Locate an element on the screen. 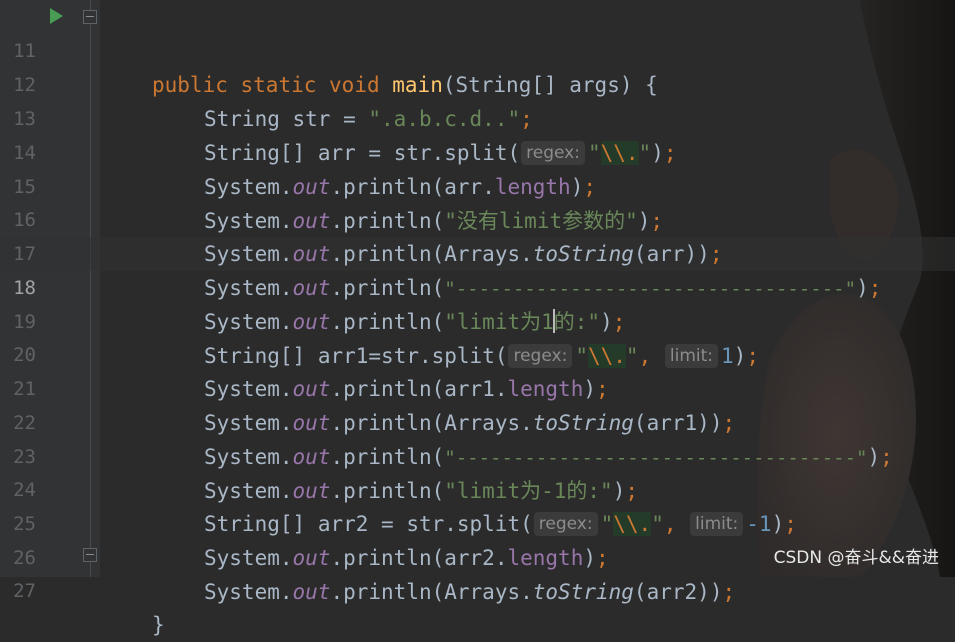 The height and width of the screenshot is (642, 955). code-token: .println( is located at coordinates (387, 592).